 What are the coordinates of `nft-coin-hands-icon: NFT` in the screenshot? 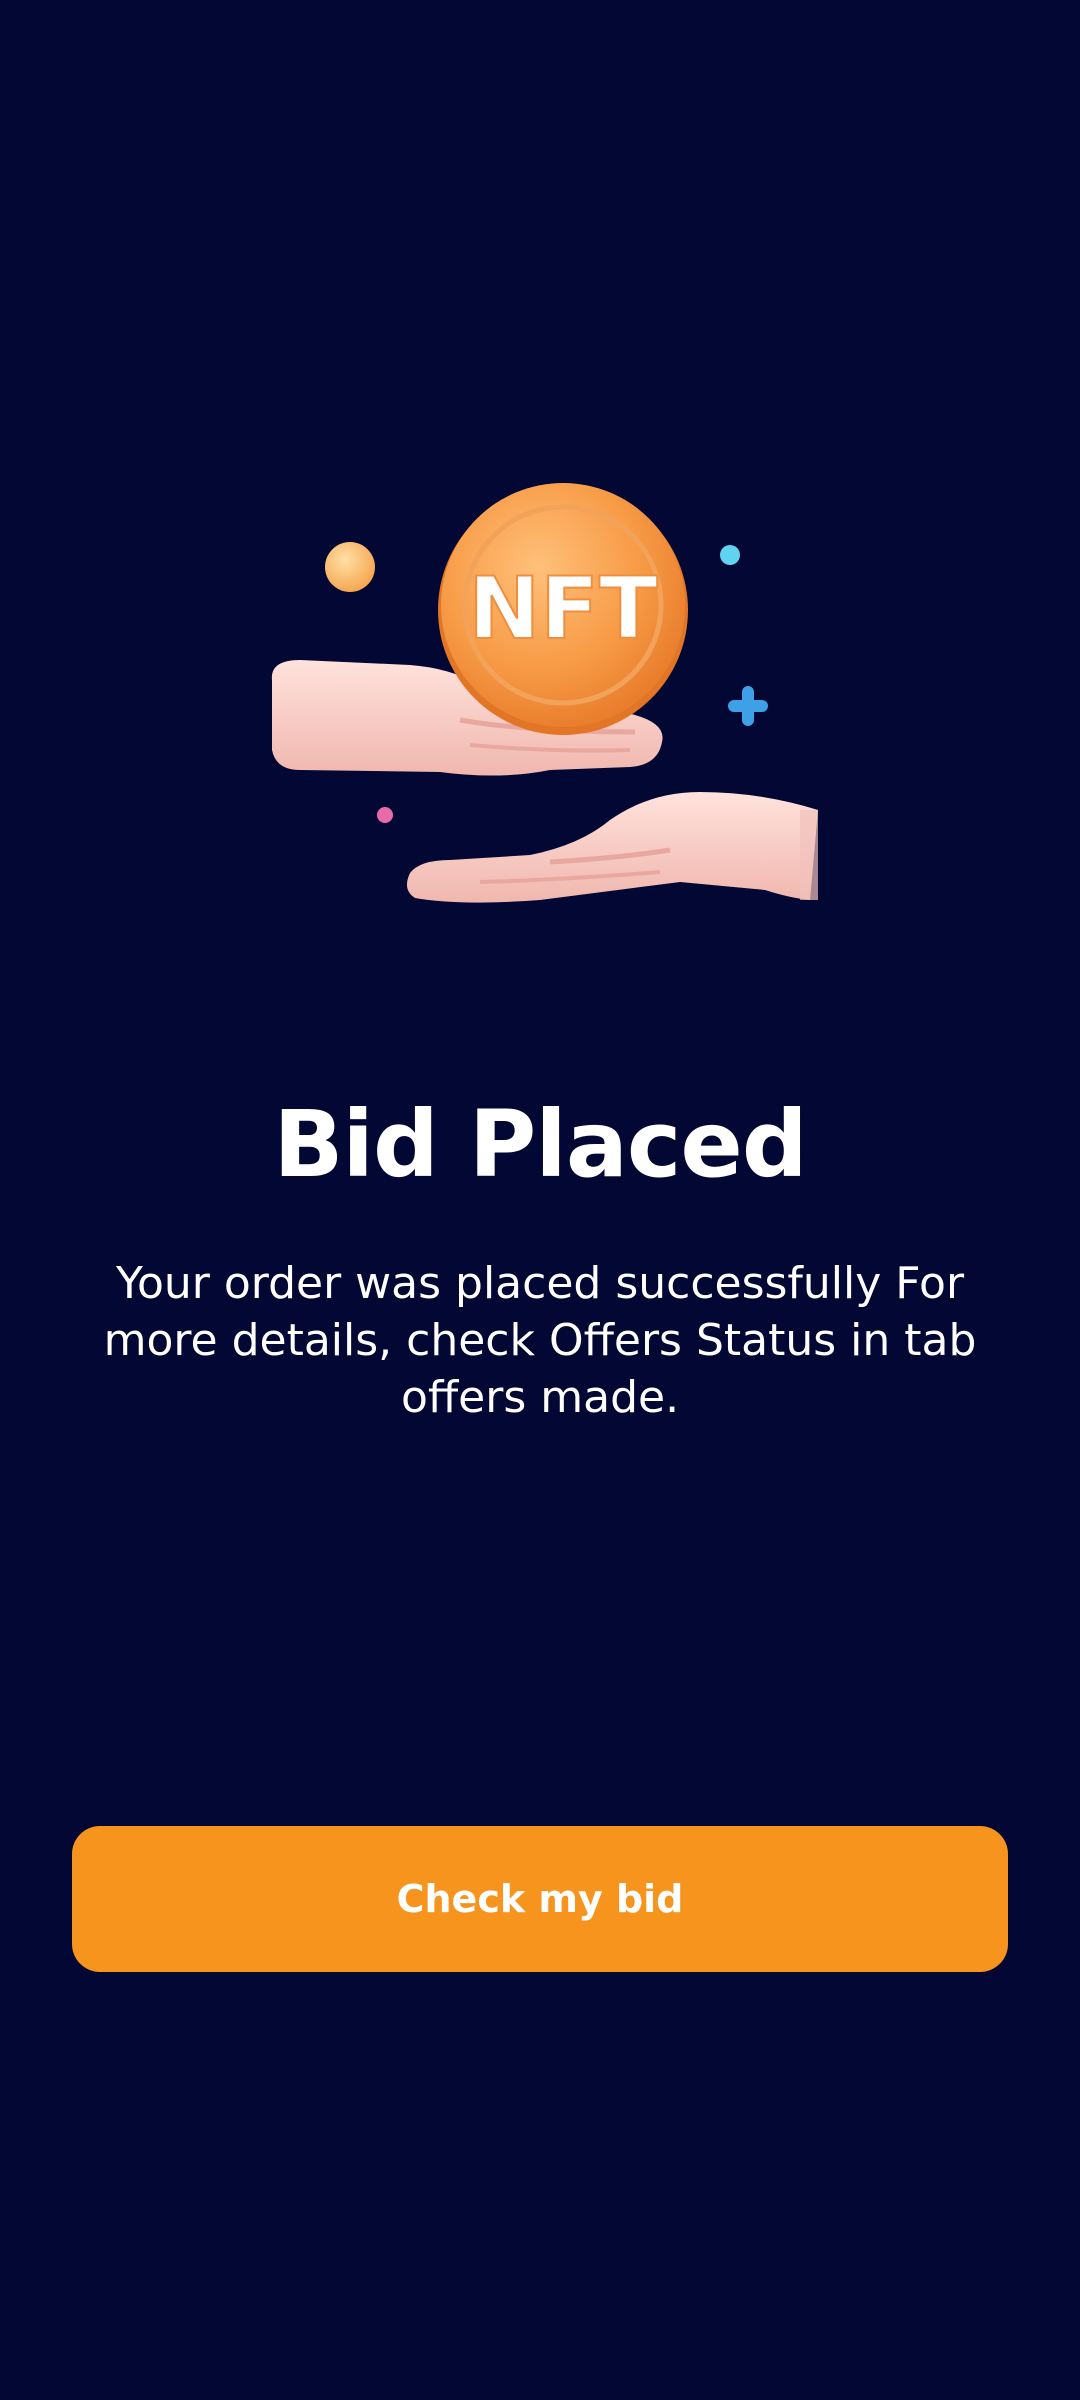 It's located at (540, 700).